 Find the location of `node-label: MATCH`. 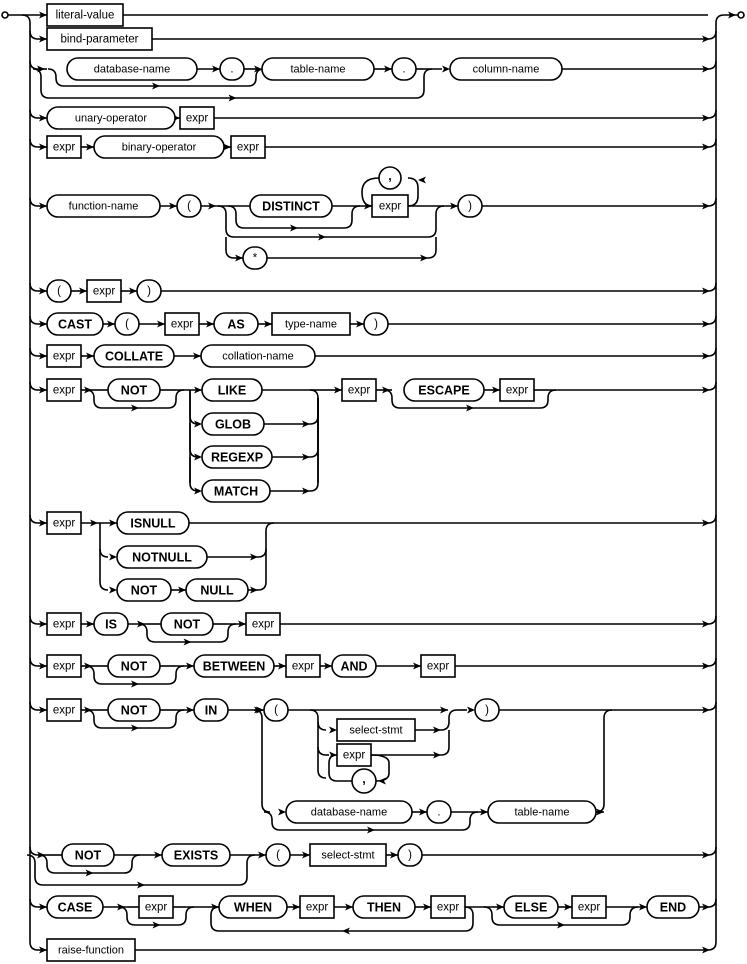

node-label: MATCH is located at coordinates (236, 492).